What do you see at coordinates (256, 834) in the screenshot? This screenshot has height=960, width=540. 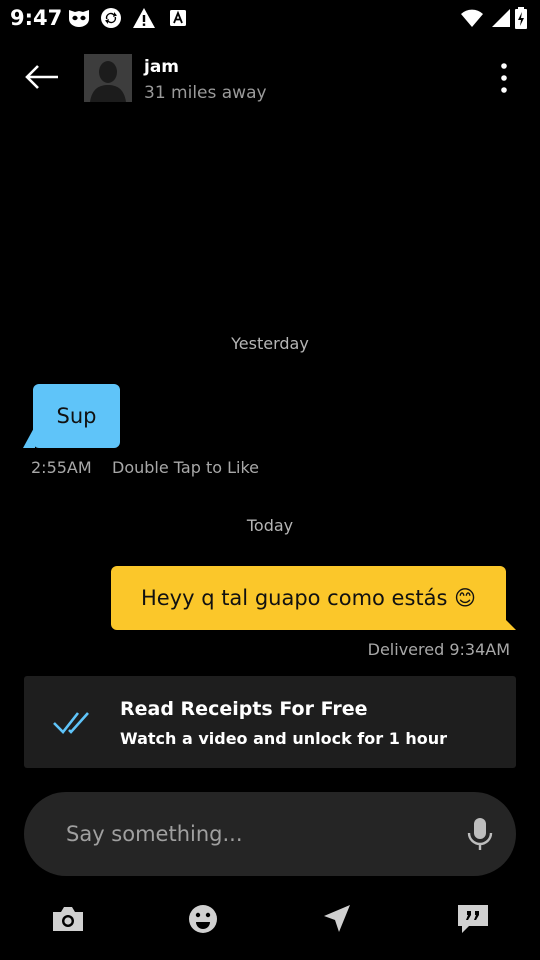 I see `message-input` at bounding box center [256, 834].